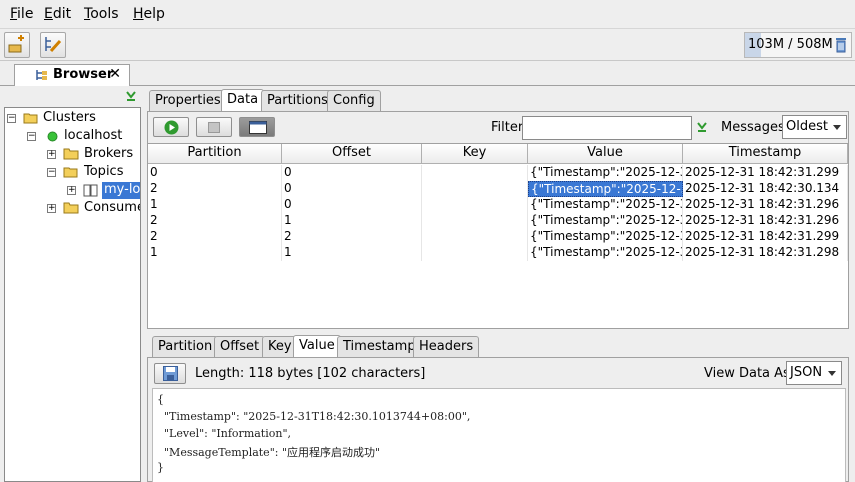 Image resolution: width=855 pixels, height=482 pixels. I want to click on column-header-timestamp: Timestamp, so click(765, 154).